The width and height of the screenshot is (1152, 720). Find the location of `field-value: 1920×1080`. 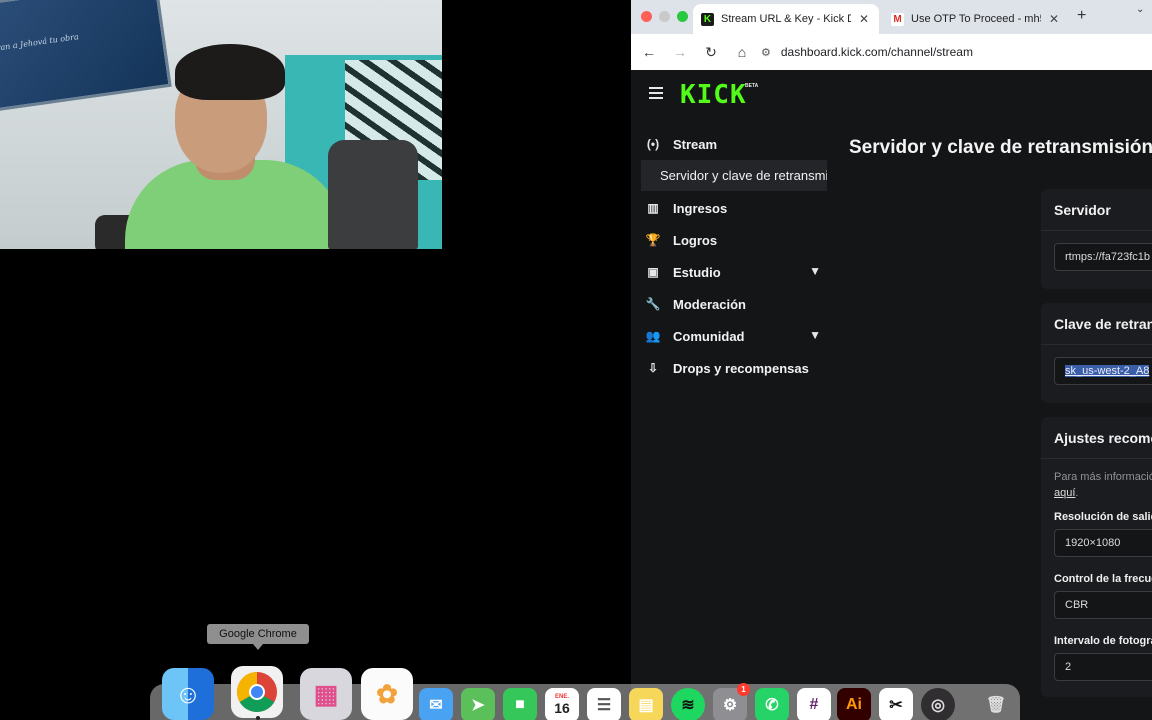

field-value: 1920×1080 is located at coordinates (1093, 543).